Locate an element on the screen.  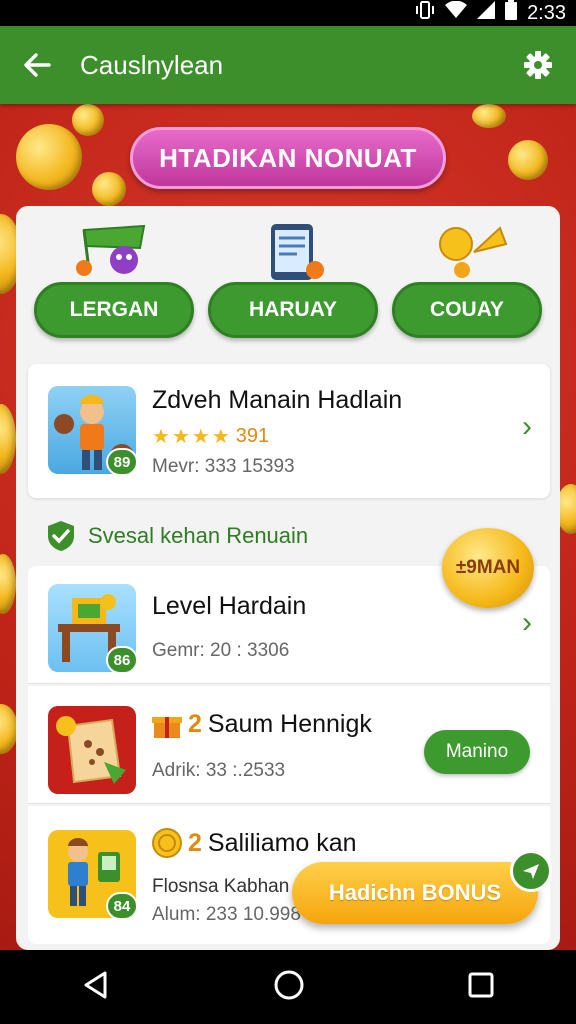
bread-illustration is located at coordinates (91, 750).